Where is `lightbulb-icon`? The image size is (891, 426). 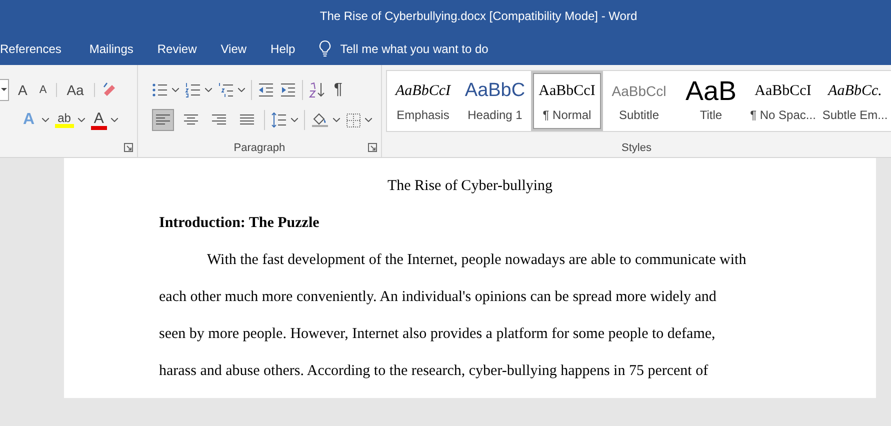
lightbulb-icon is located at coordinates (325, 48).